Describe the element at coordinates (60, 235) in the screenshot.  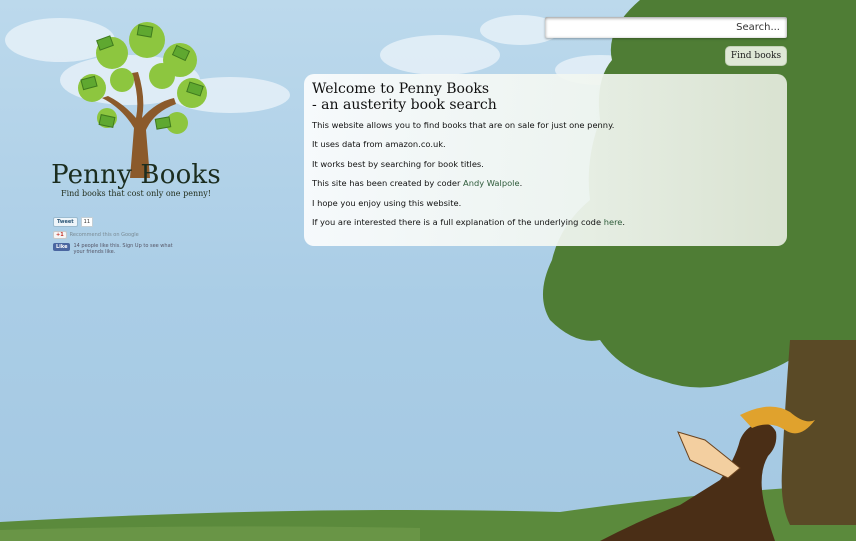
I see `google-plus-button: +1` at that location.